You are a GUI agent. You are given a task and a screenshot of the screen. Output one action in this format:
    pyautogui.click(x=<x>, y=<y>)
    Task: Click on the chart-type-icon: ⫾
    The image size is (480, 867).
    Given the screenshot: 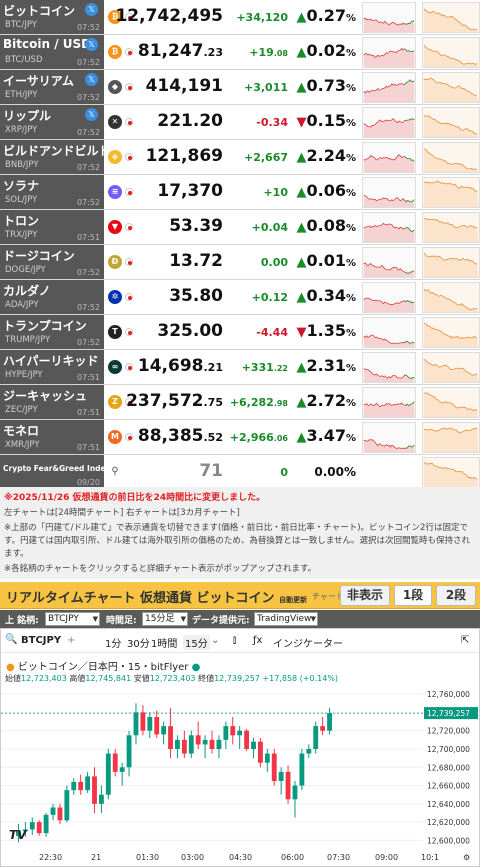 What is the action you would take?
    pyautogui.click(x=234, y=640)
    